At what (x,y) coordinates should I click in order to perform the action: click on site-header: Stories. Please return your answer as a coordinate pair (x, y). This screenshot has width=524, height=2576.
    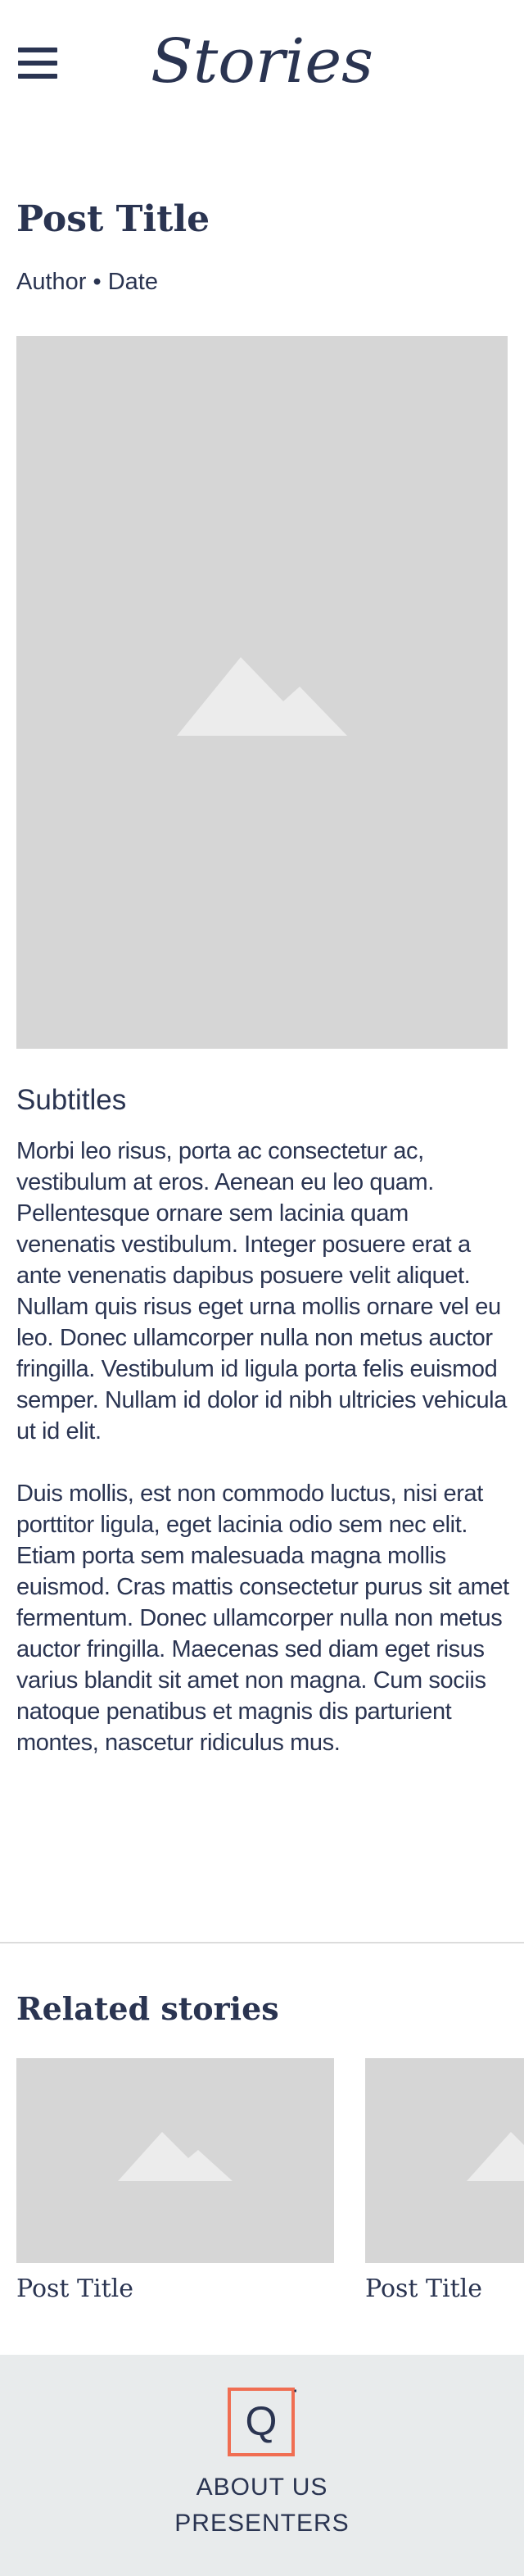
    Looking at the image, I should click on (262, 61).